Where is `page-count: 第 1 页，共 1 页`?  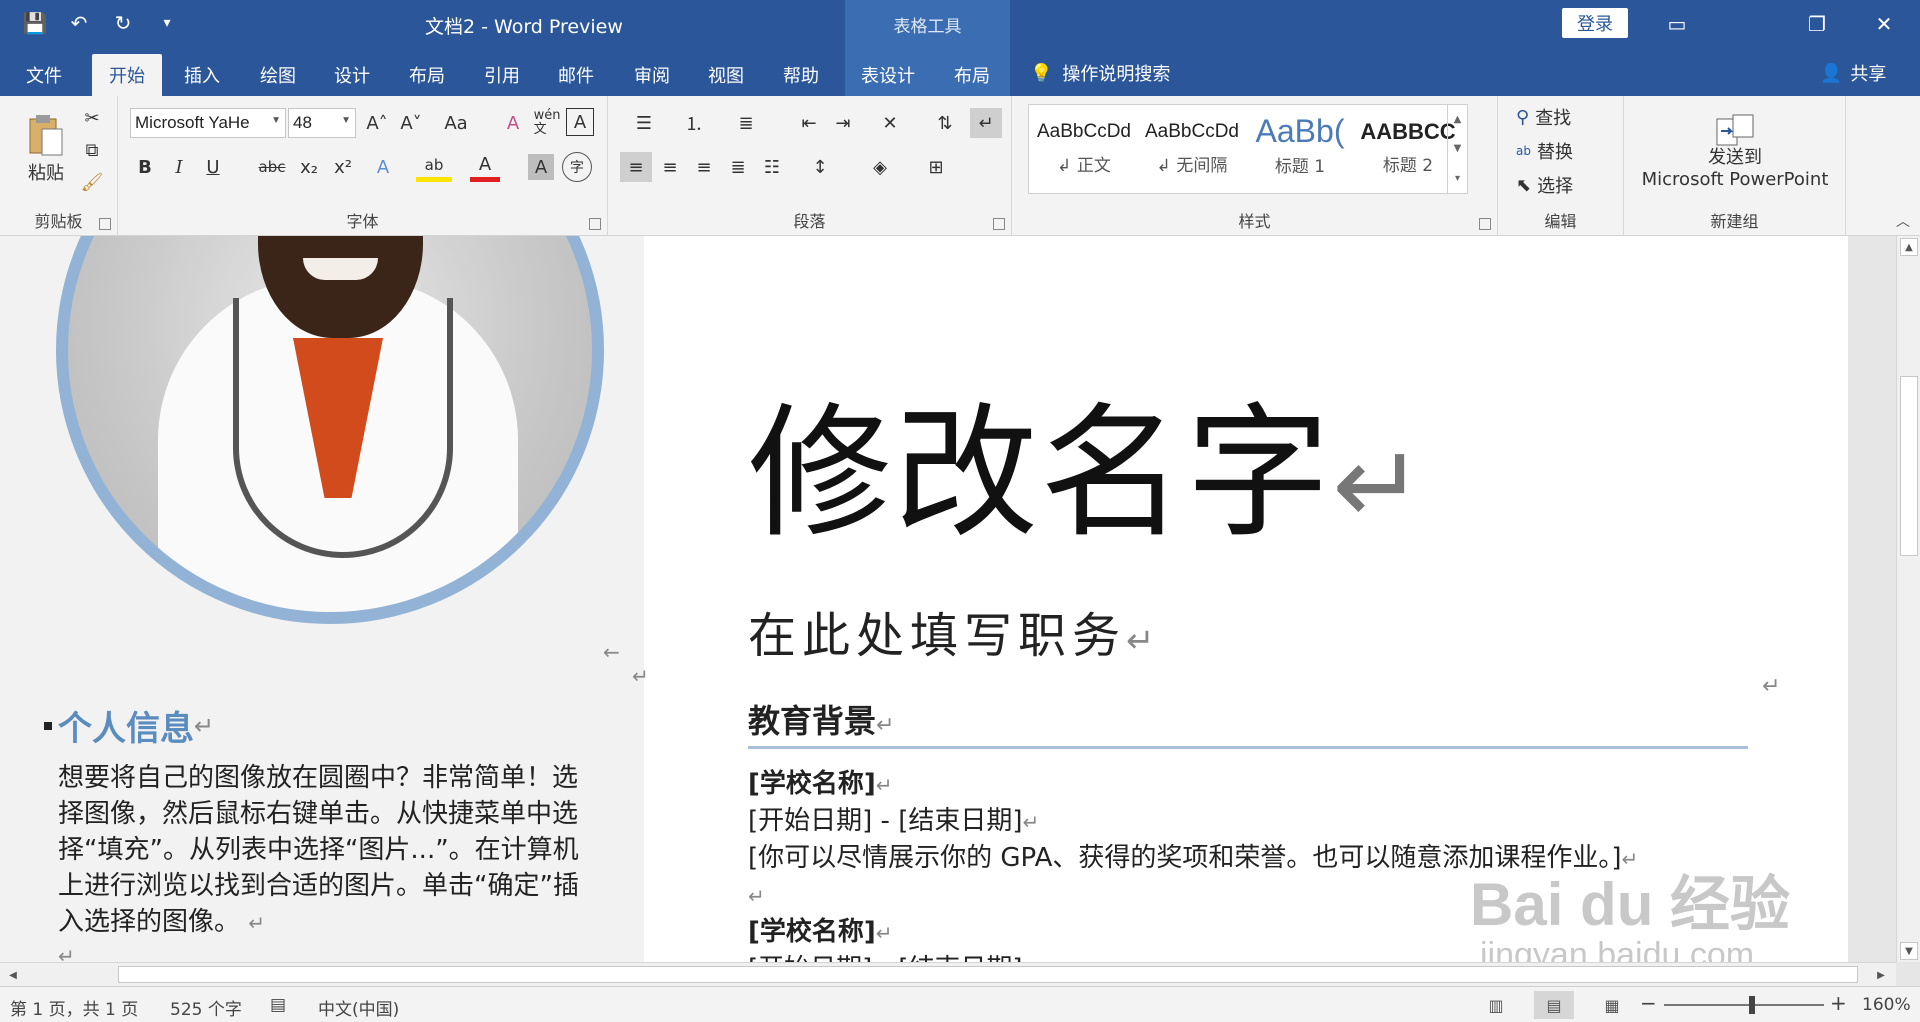 page-count: 第 1 页，共 1 页 is located at coordinates (74, 1007).